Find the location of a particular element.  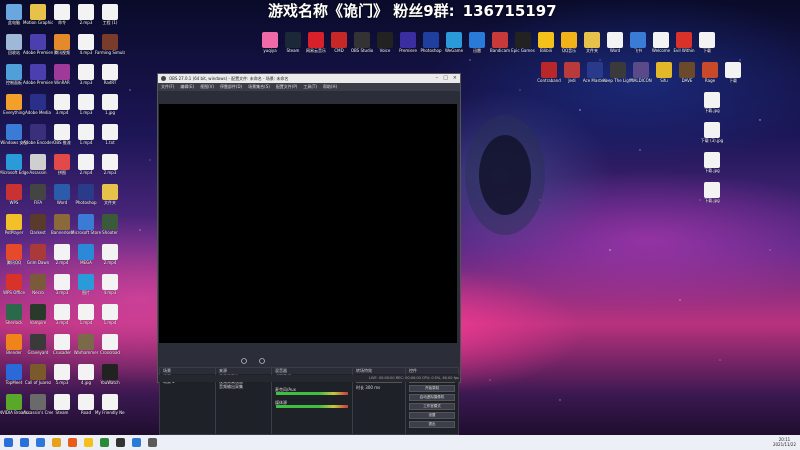

desktop-icon: 2.mp4 is located at coordinates (110, 254).